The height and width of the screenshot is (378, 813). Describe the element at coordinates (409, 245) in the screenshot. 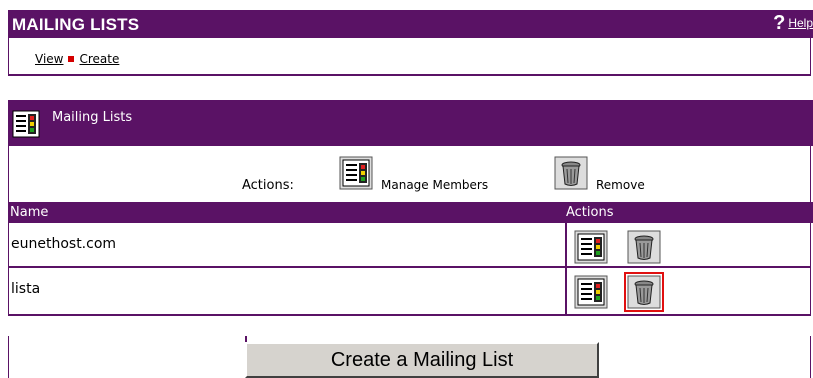

I see `table-row: eunethost.com` at that location.